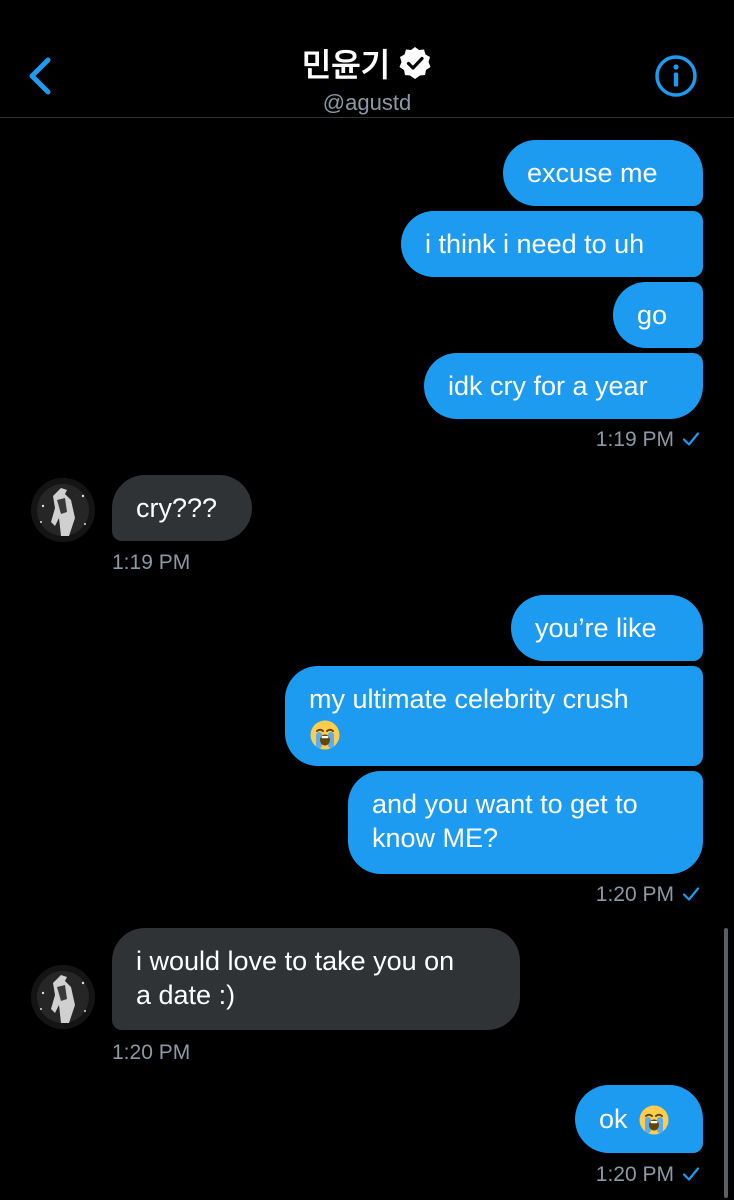 This screenshot has width=734, height=1200. Describe the element at coordinates (367, 102) in the screenshot. I see `contact-handle: @agustd` at that location.